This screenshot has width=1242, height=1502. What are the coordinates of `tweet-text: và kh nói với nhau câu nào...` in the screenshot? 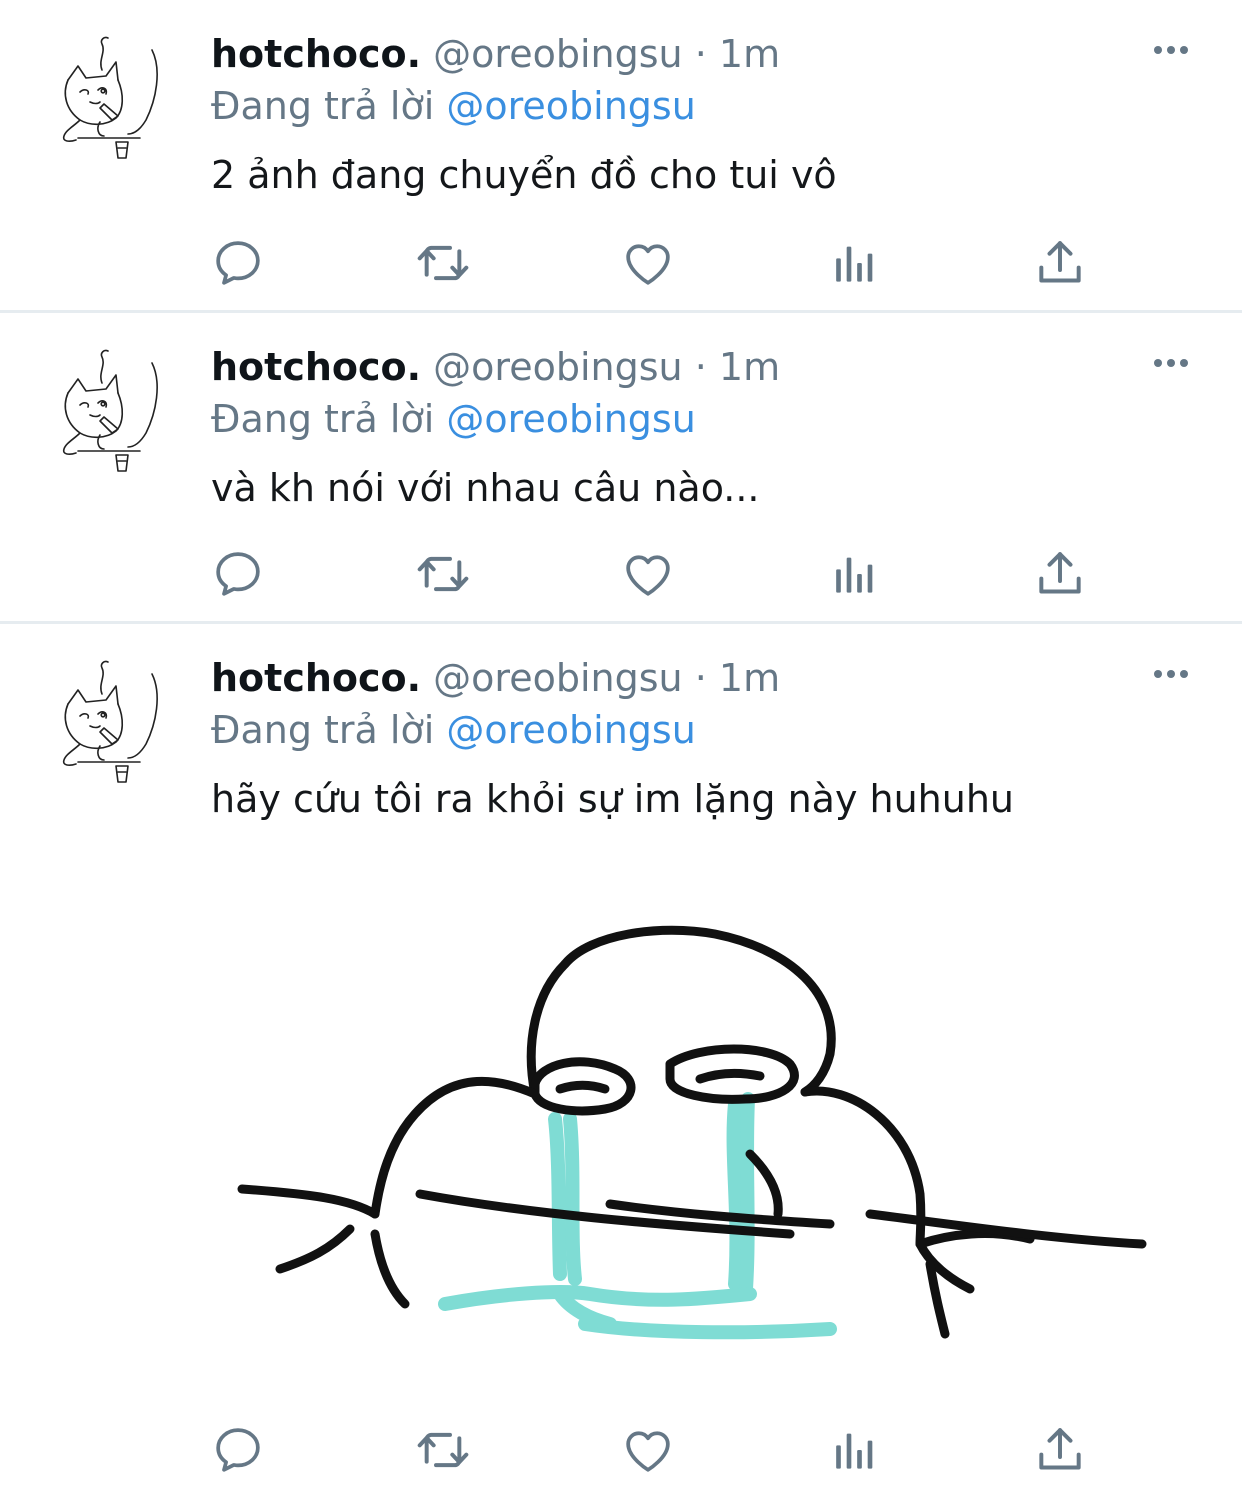 It's located at (485, 488).